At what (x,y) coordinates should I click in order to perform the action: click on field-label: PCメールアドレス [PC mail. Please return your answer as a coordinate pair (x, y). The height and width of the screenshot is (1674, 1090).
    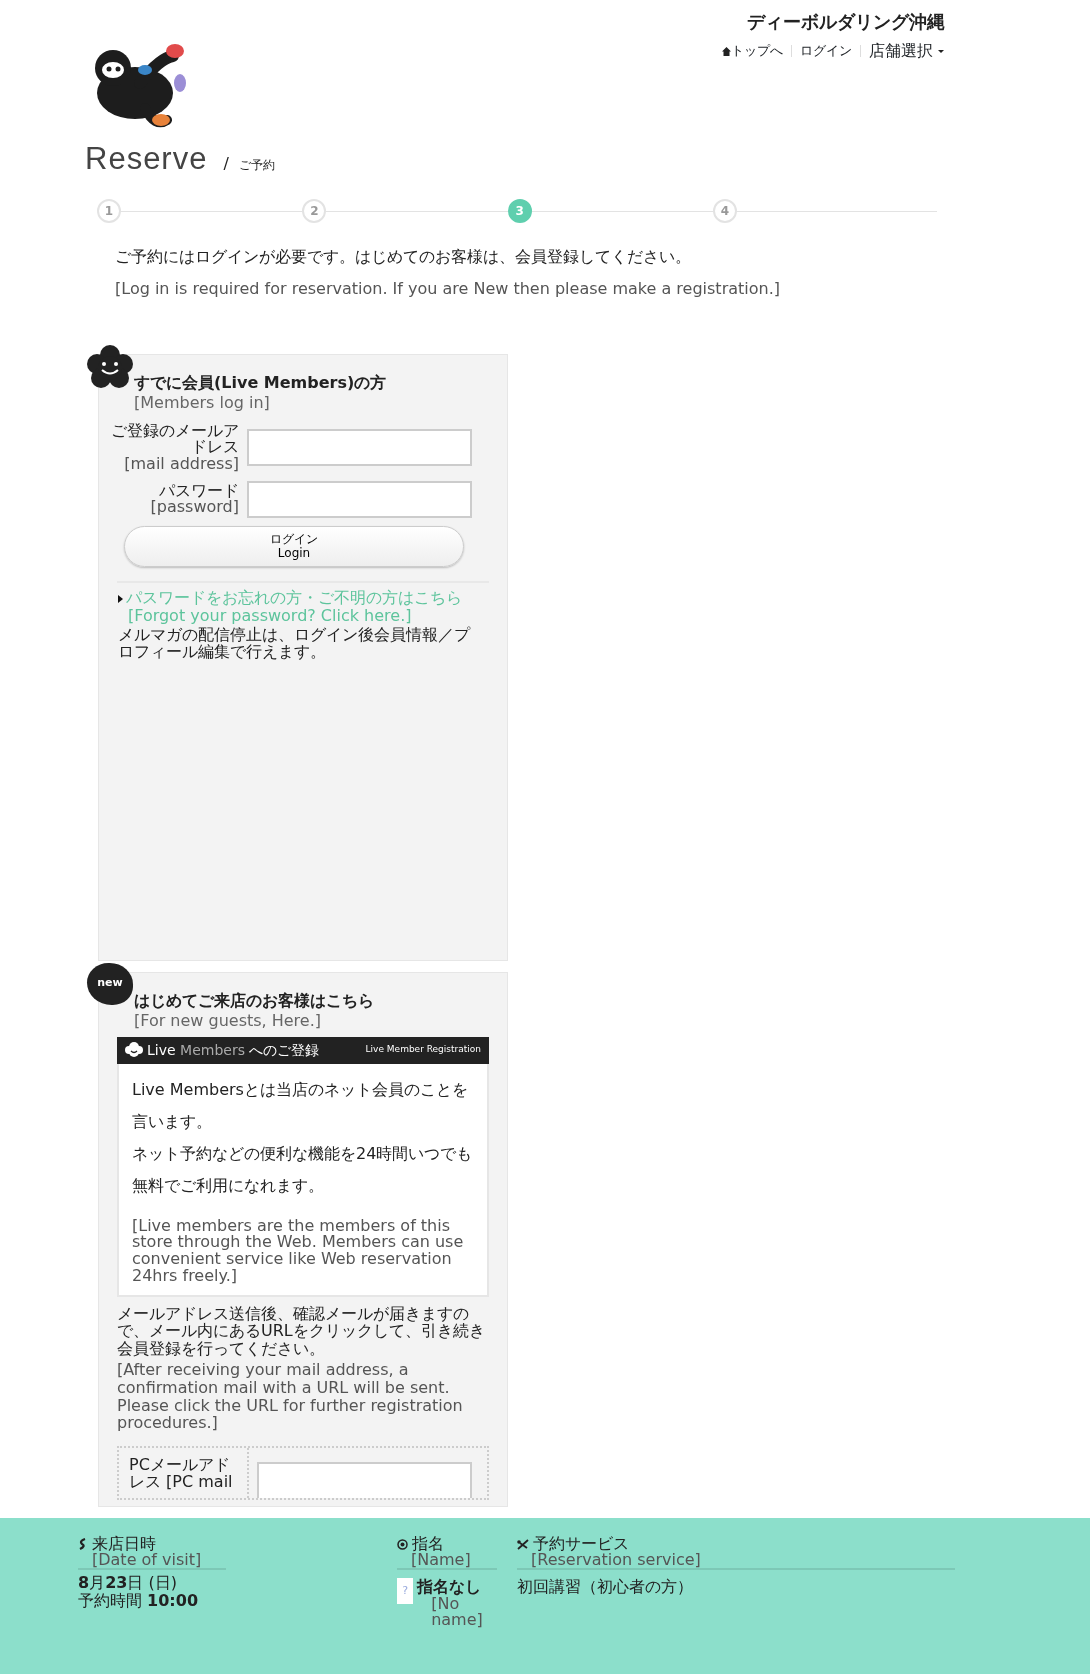
    Looking at the image, I should click on (184, 1472).